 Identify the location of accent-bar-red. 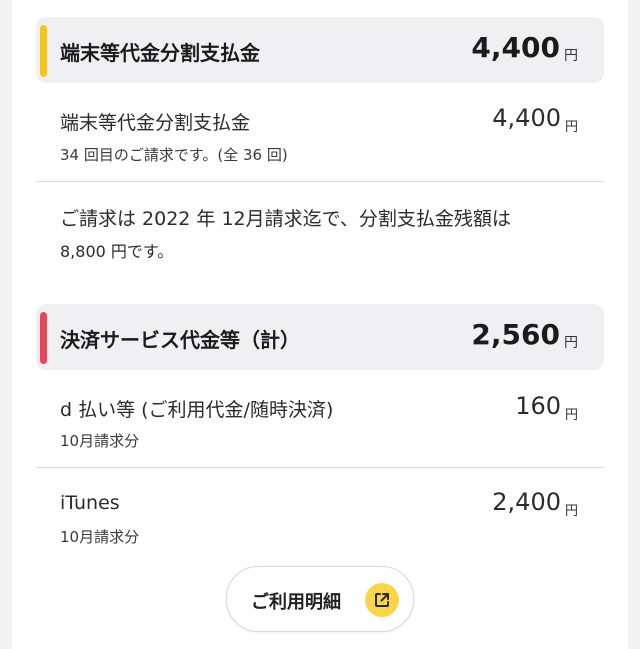
(43, 338).